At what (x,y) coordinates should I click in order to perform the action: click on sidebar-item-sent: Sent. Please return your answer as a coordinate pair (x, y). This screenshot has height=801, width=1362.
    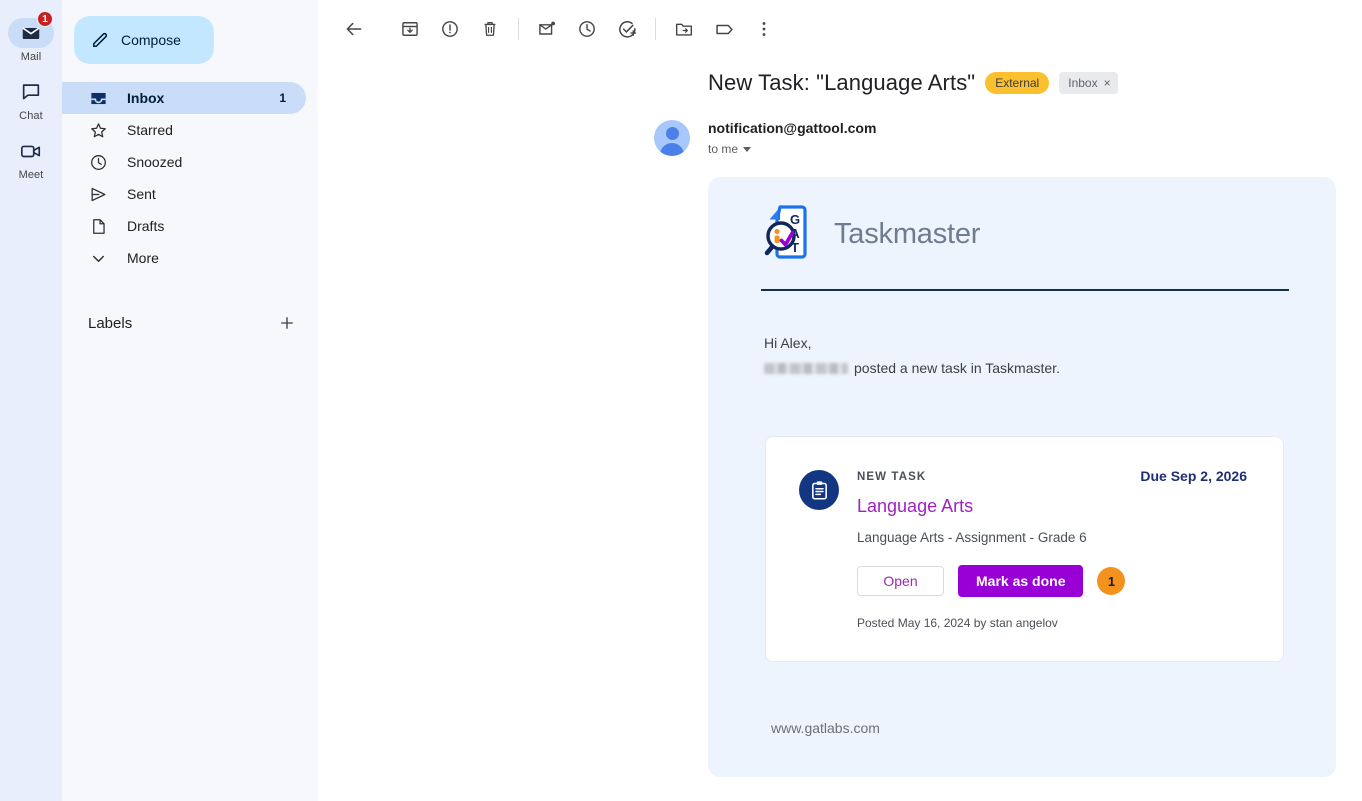
    Looking at the image, I should click on (184, 194).